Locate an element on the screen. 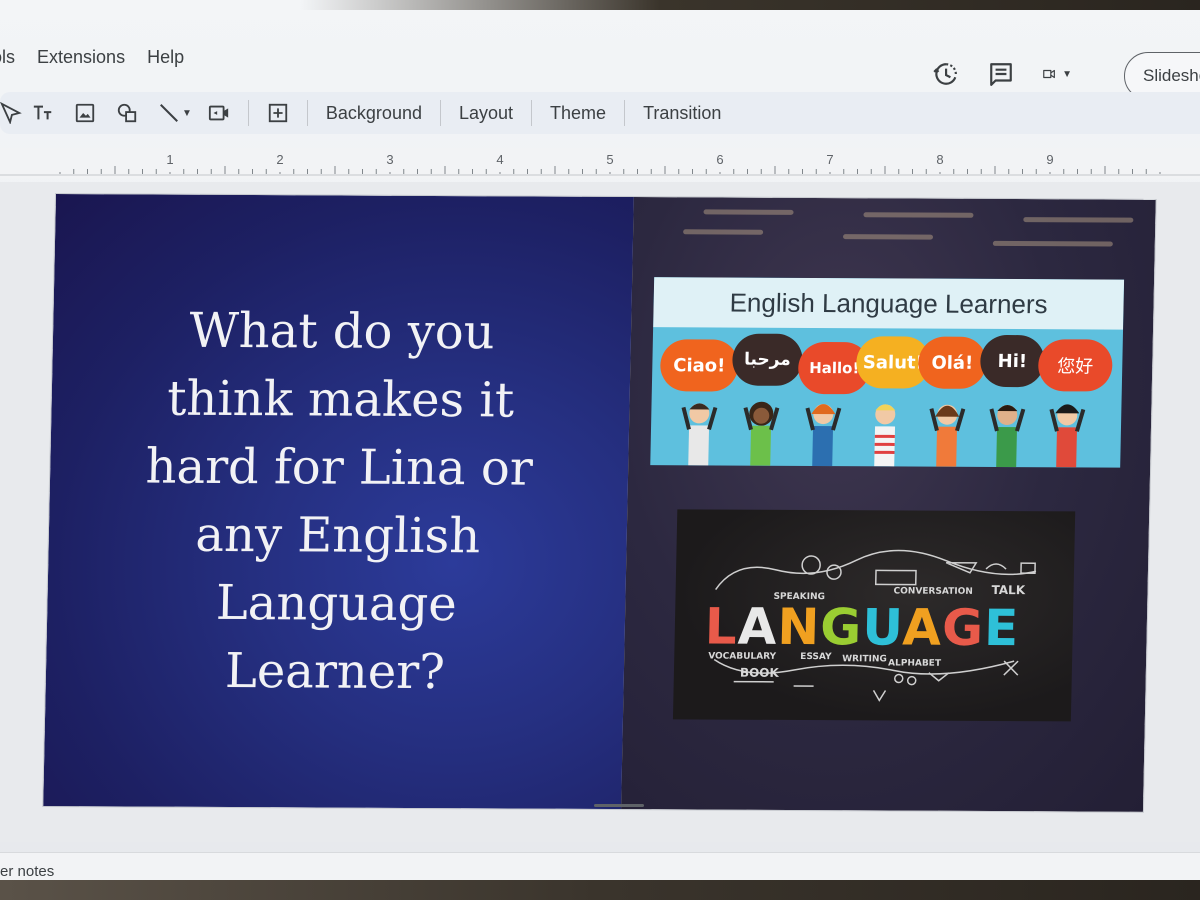 The width and height of the screenshot is (1200, 900). shape-tool is located at coordinates (127, 113).